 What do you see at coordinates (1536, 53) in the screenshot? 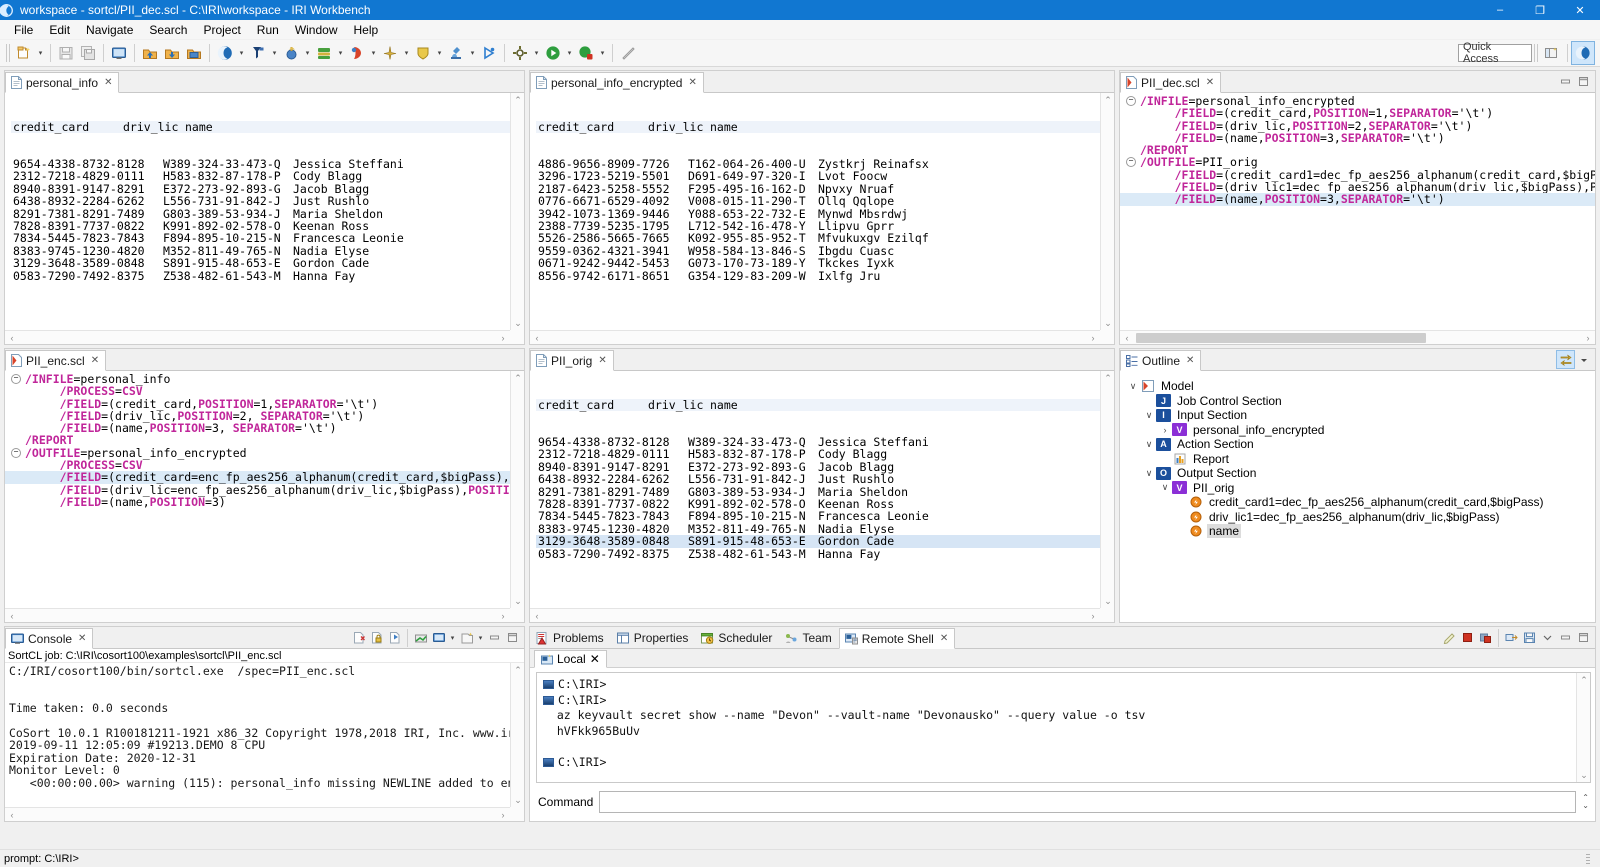
I see `perspective-grip` at bounding box center [1536, 53].